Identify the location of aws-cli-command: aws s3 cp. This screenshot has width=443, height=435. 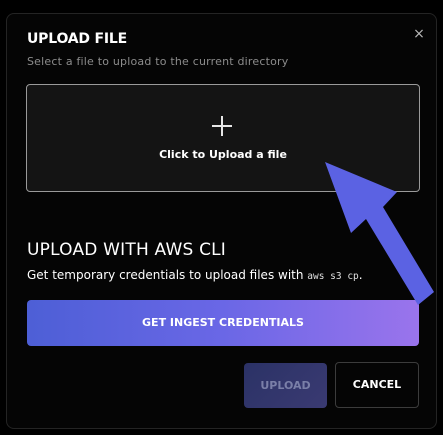
(333, 276).